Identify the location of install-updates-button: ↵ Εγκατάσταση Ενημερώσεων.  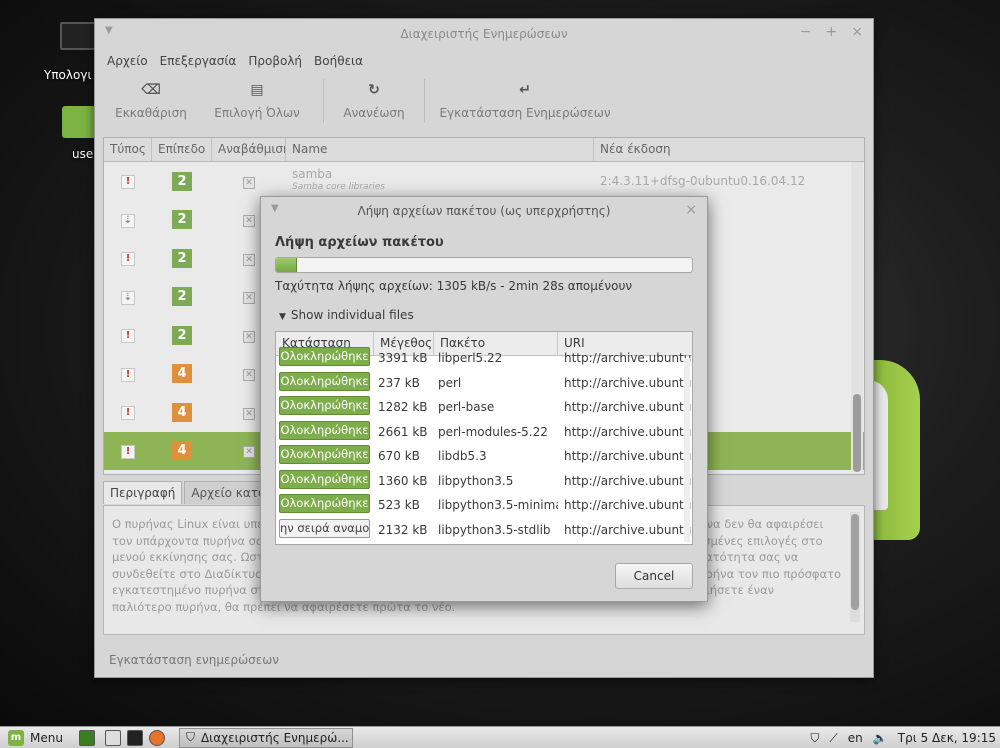
(525, 101).